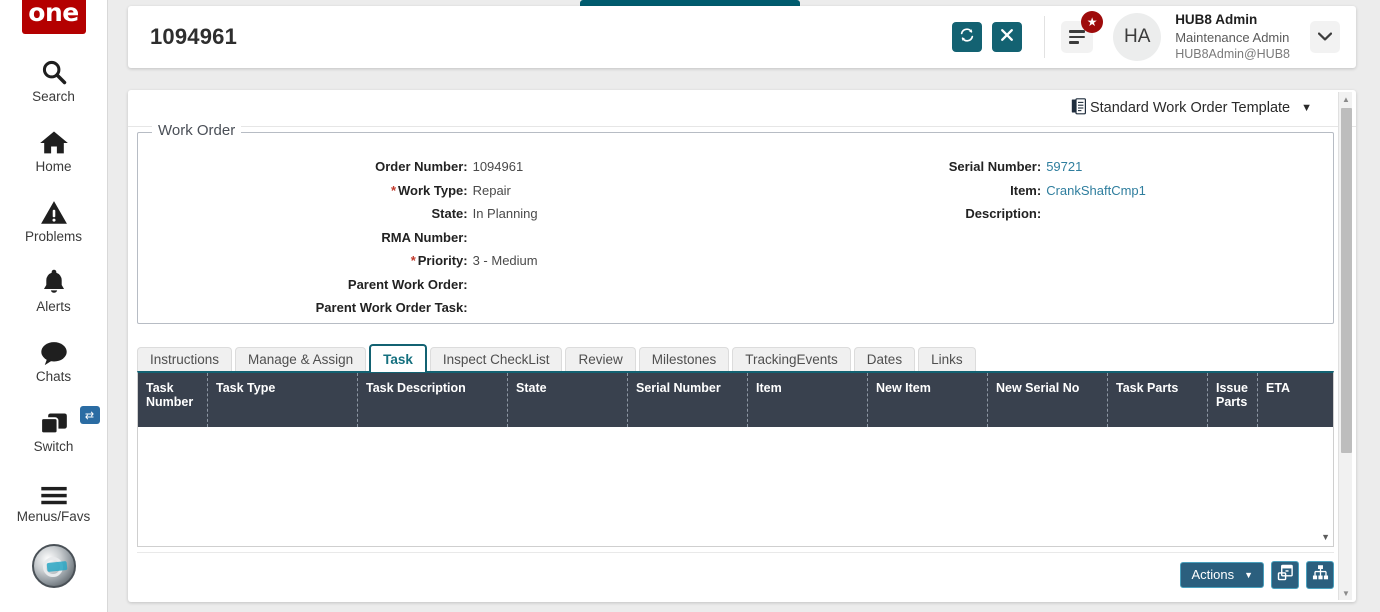  What do you see at coordinates (1064, 166) in the screenshot?
I see `field-value: 59721` at bounding box center [1064, 166].